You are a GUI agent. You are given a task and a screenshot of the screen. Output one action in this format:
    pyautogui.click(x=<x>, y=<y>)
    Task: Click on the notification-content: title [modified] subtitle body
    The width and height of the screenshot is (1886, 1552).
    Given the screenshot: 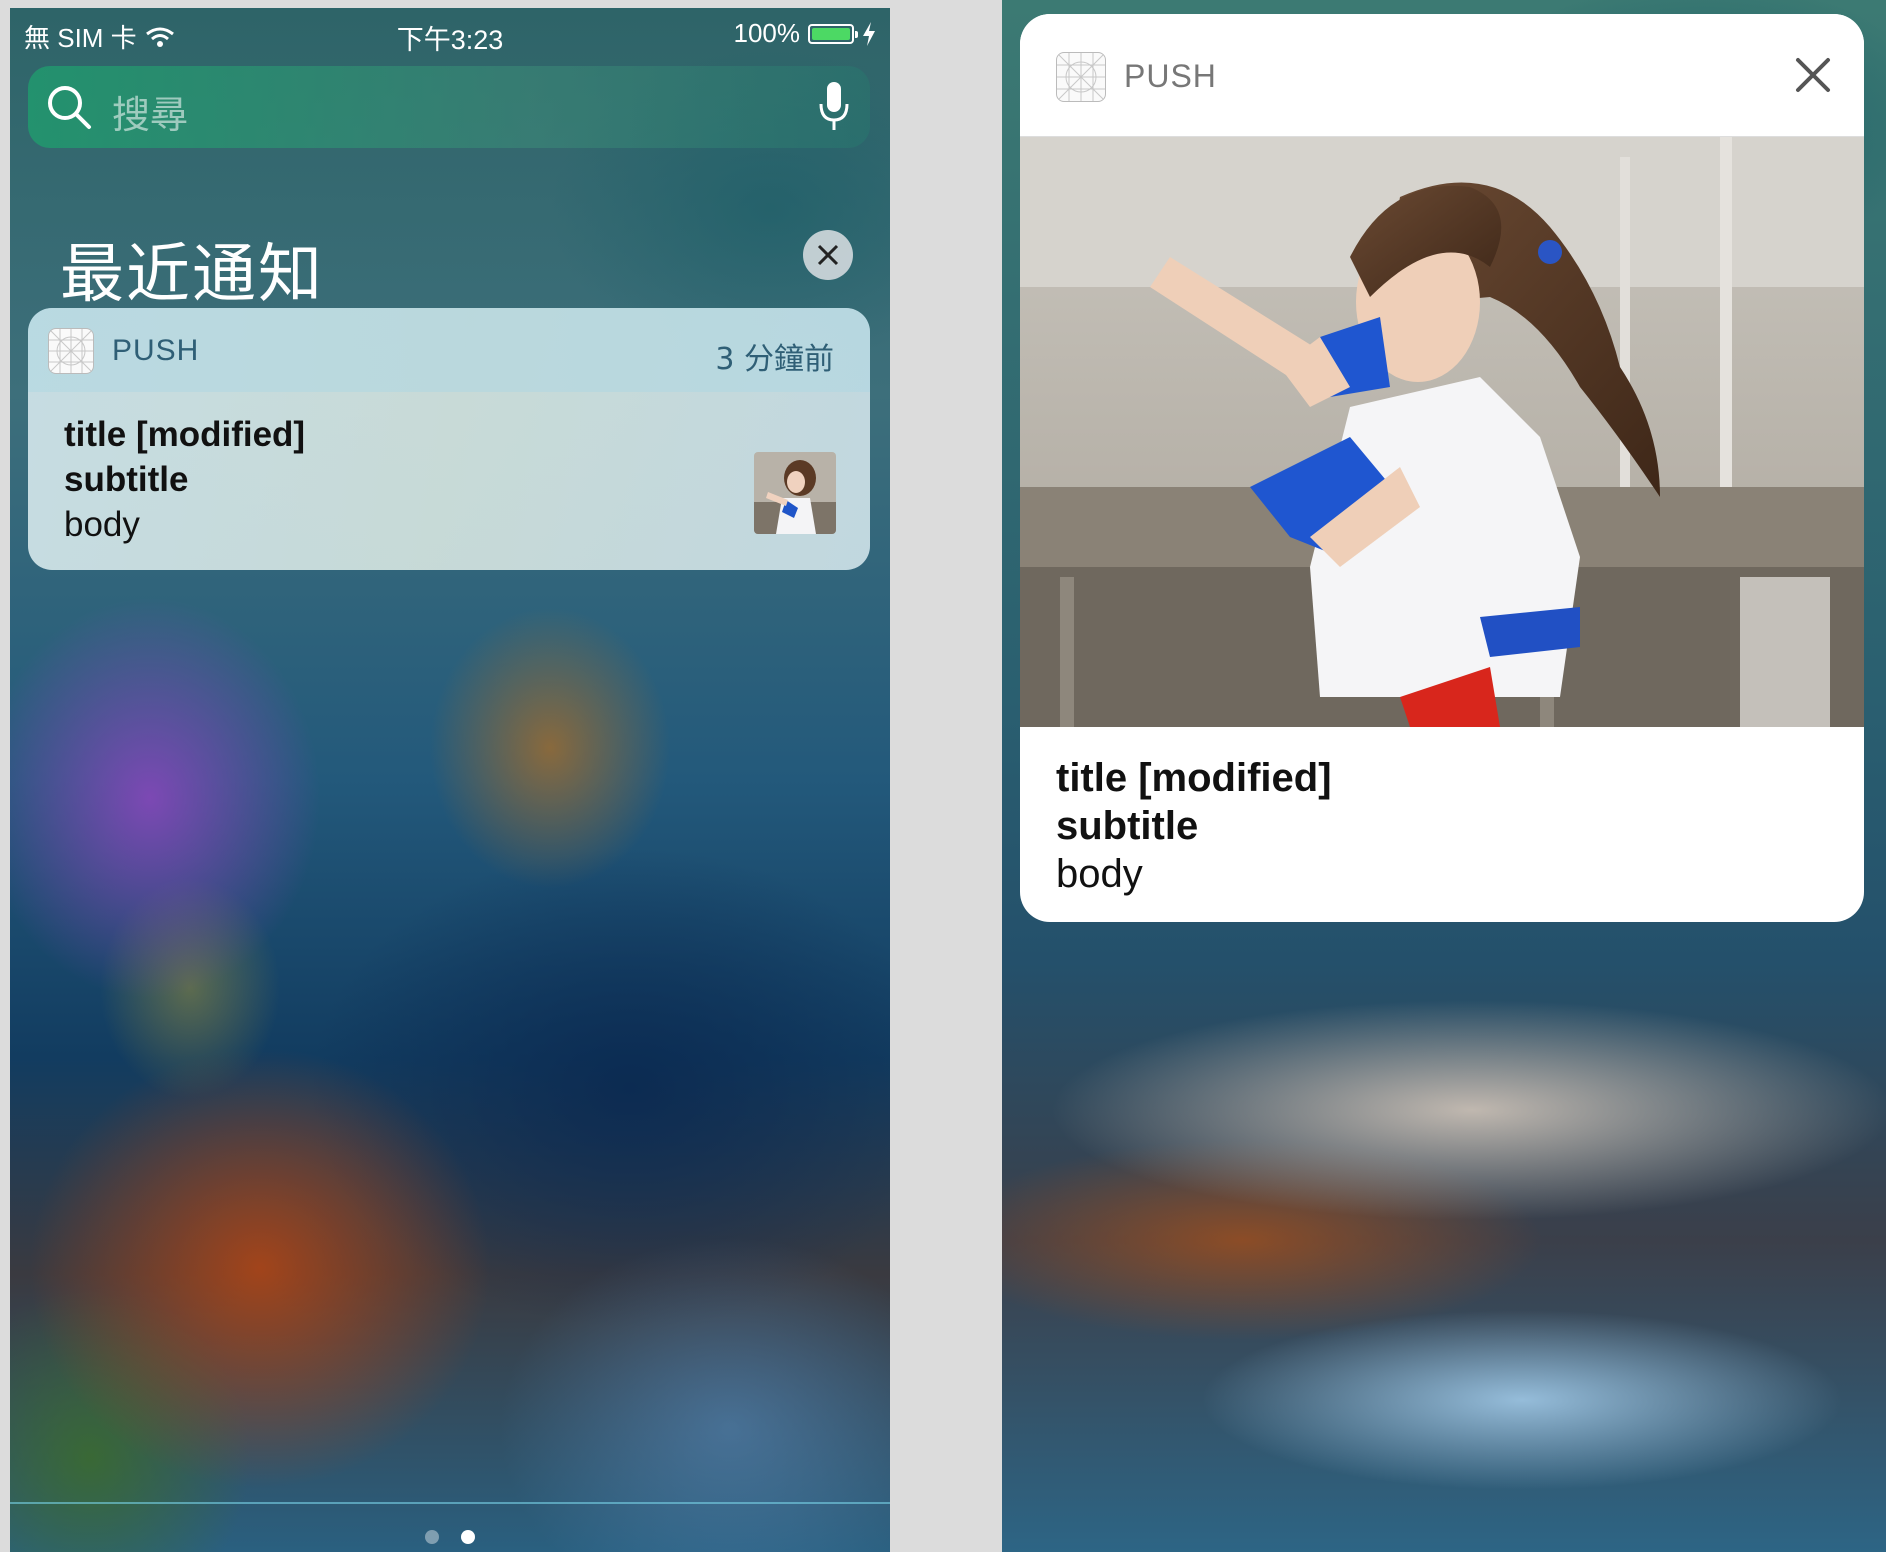 What is the action you would take?
    pyautogui.click(x=184, y=479)
    